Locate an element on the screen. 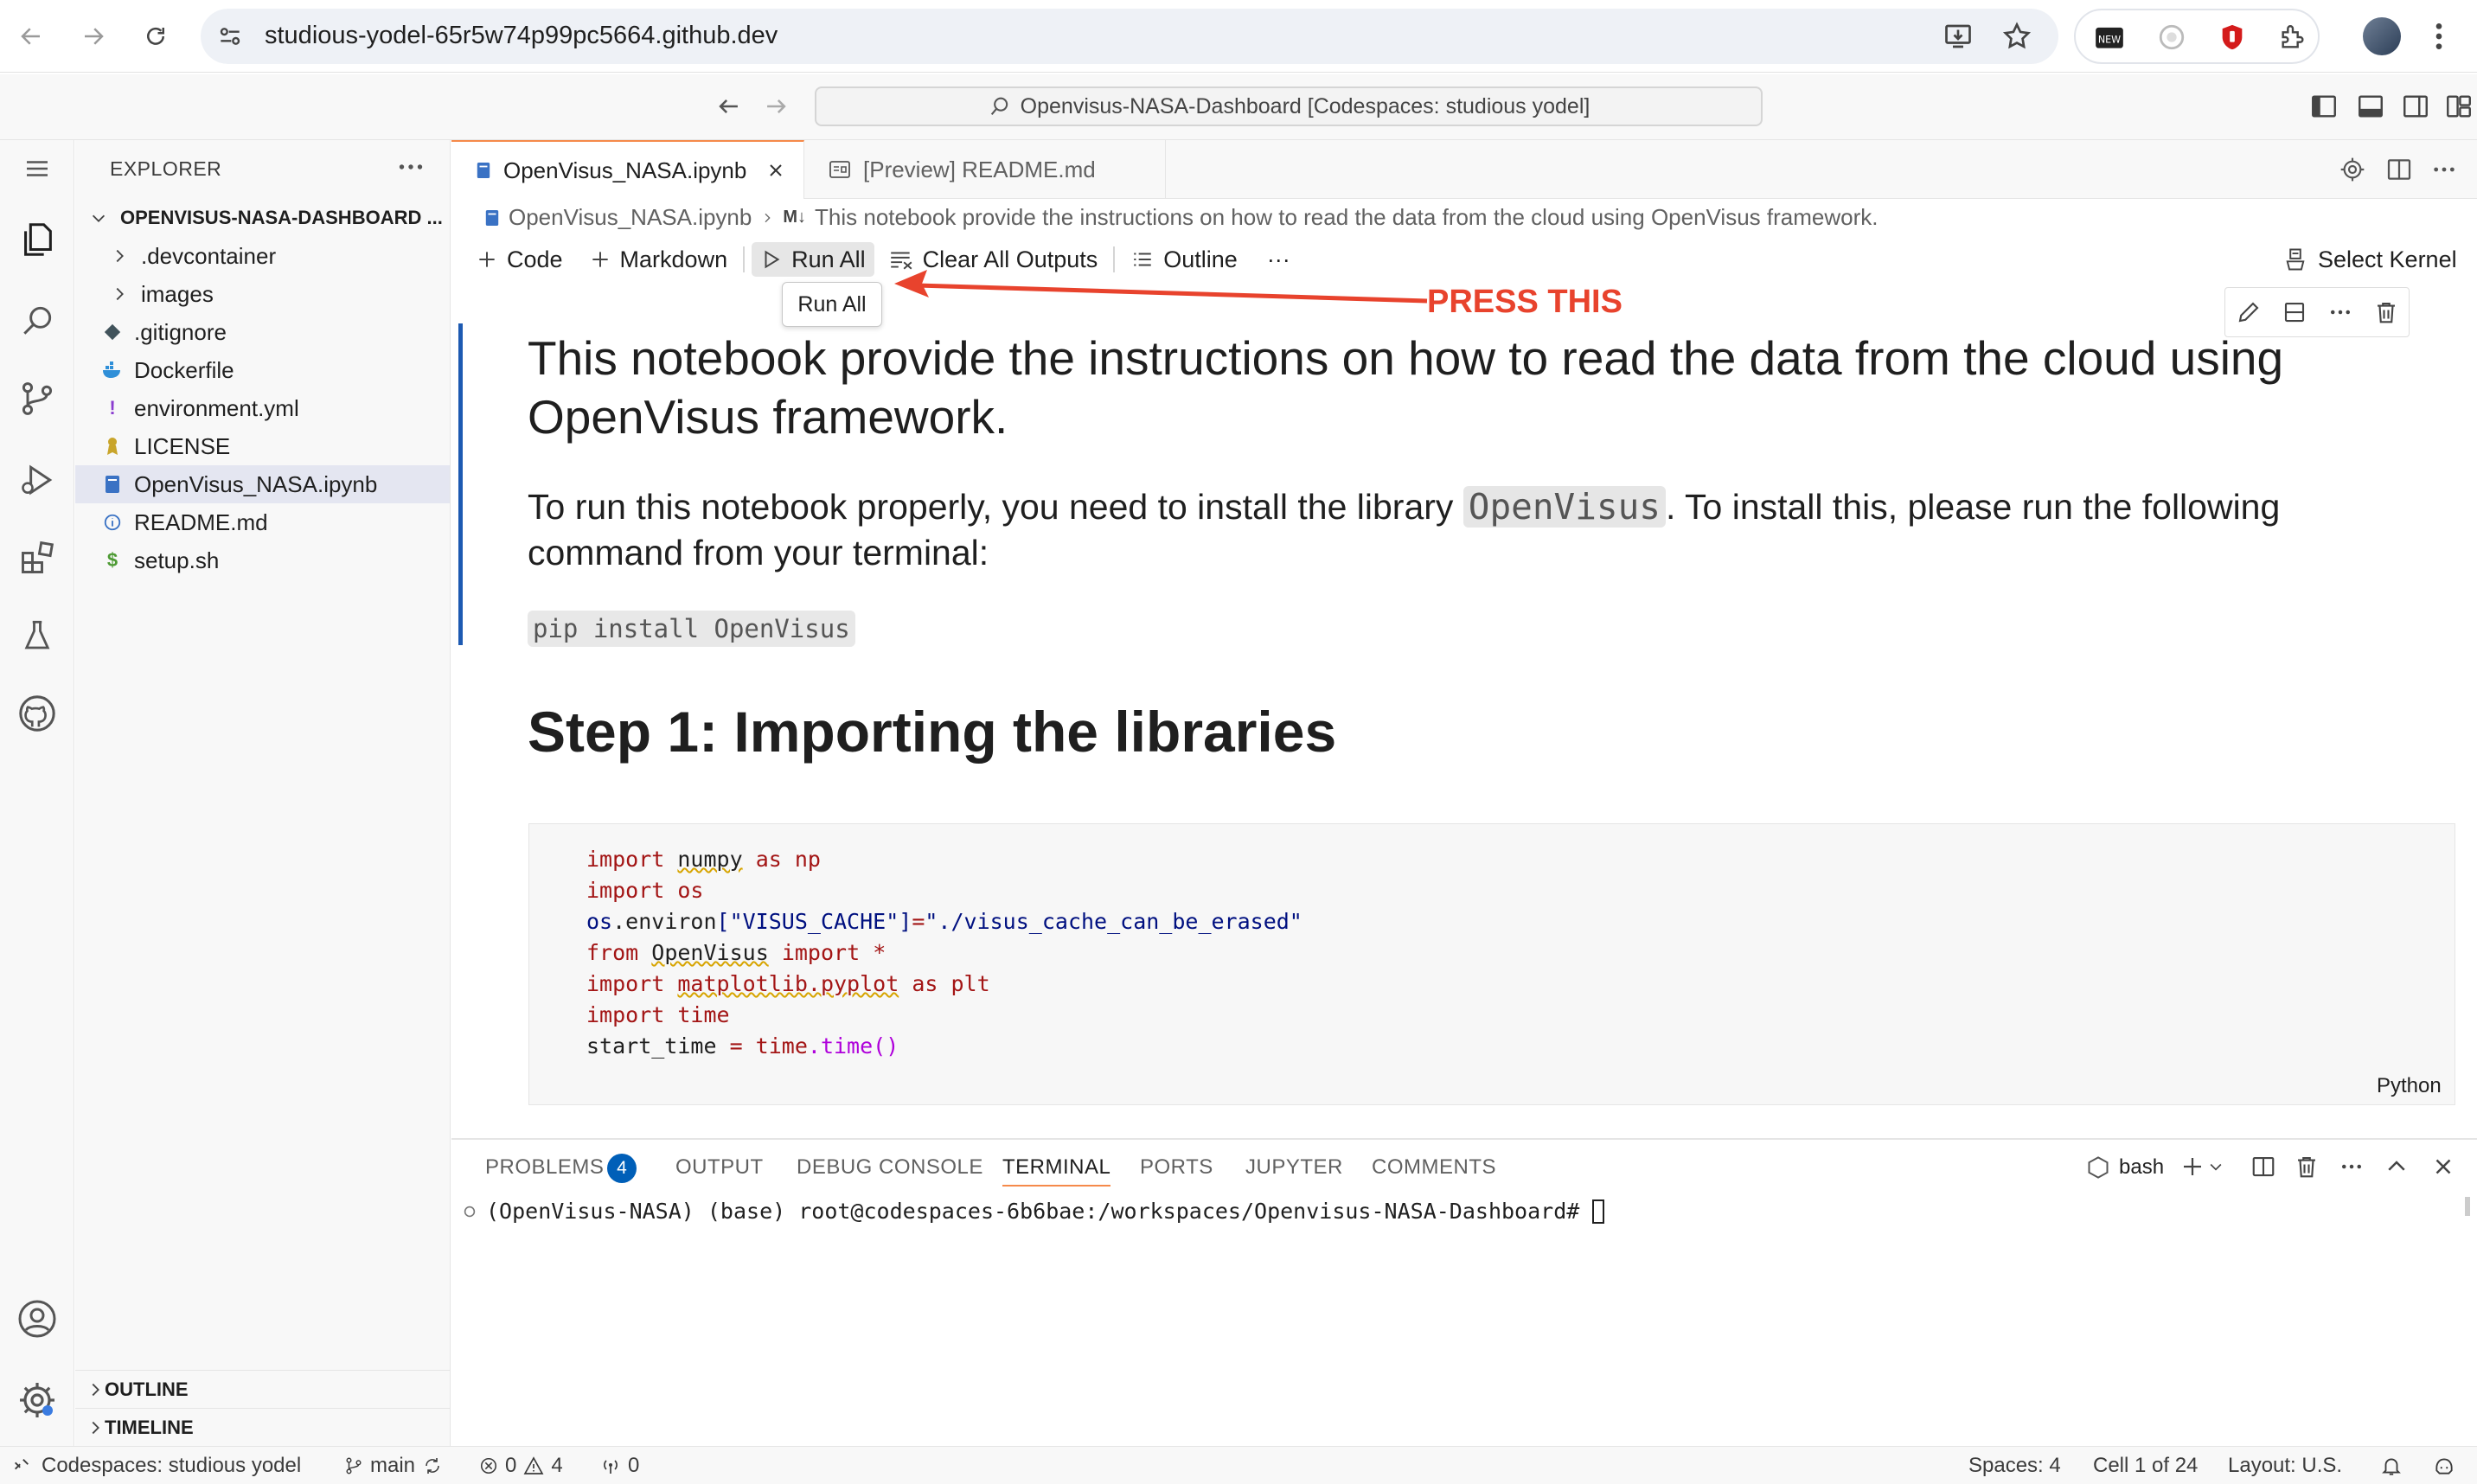  ports-count: 0 is located at coordinates (634, 1465).